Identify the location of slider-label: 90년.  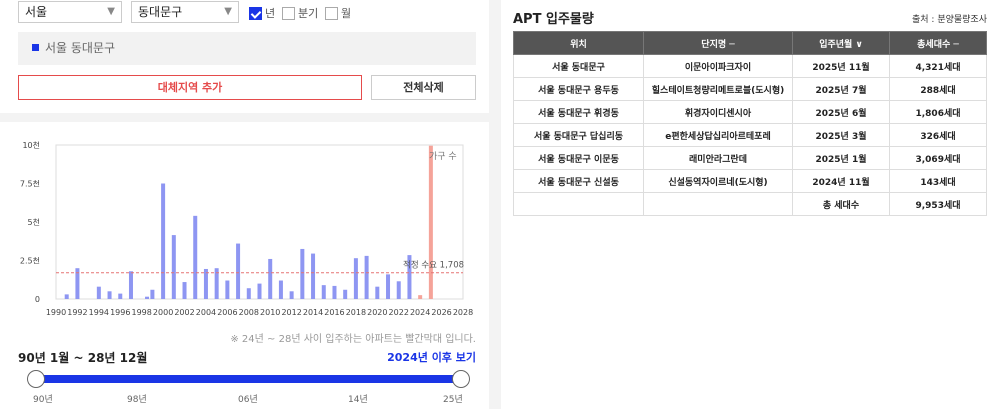
(43, 400).